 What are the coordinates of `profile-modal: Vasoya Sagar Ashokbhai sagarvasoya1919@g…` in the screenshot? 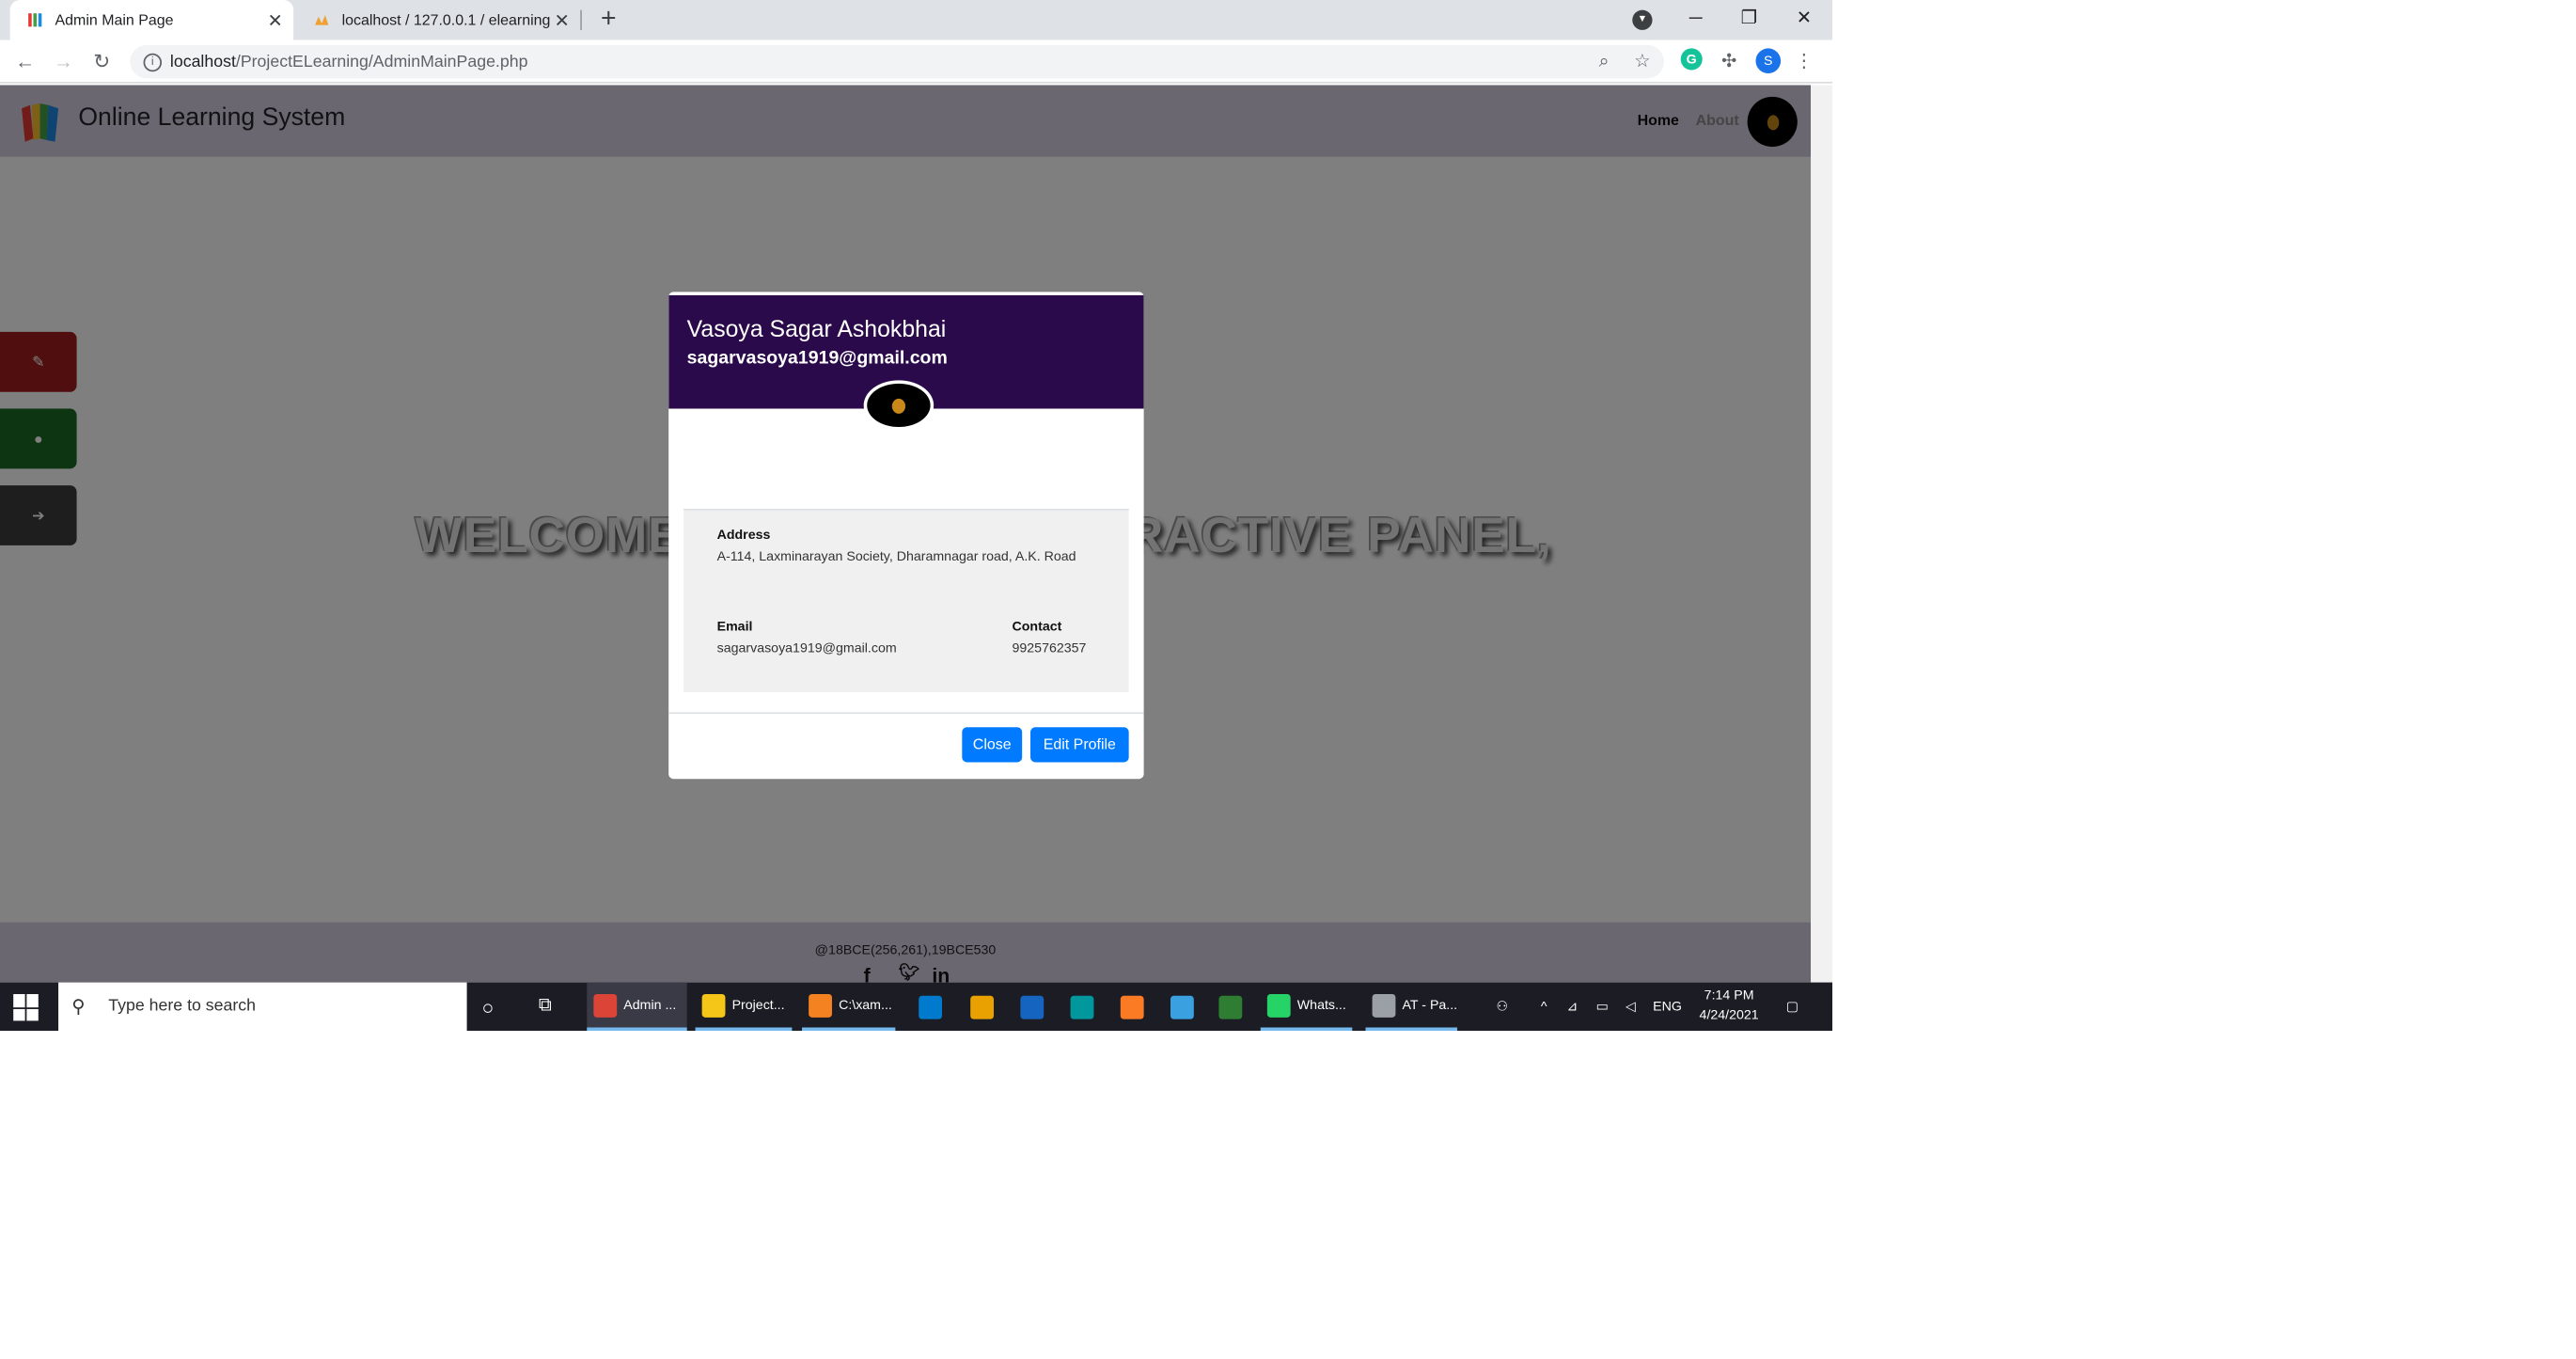 It's located at (906, 536).